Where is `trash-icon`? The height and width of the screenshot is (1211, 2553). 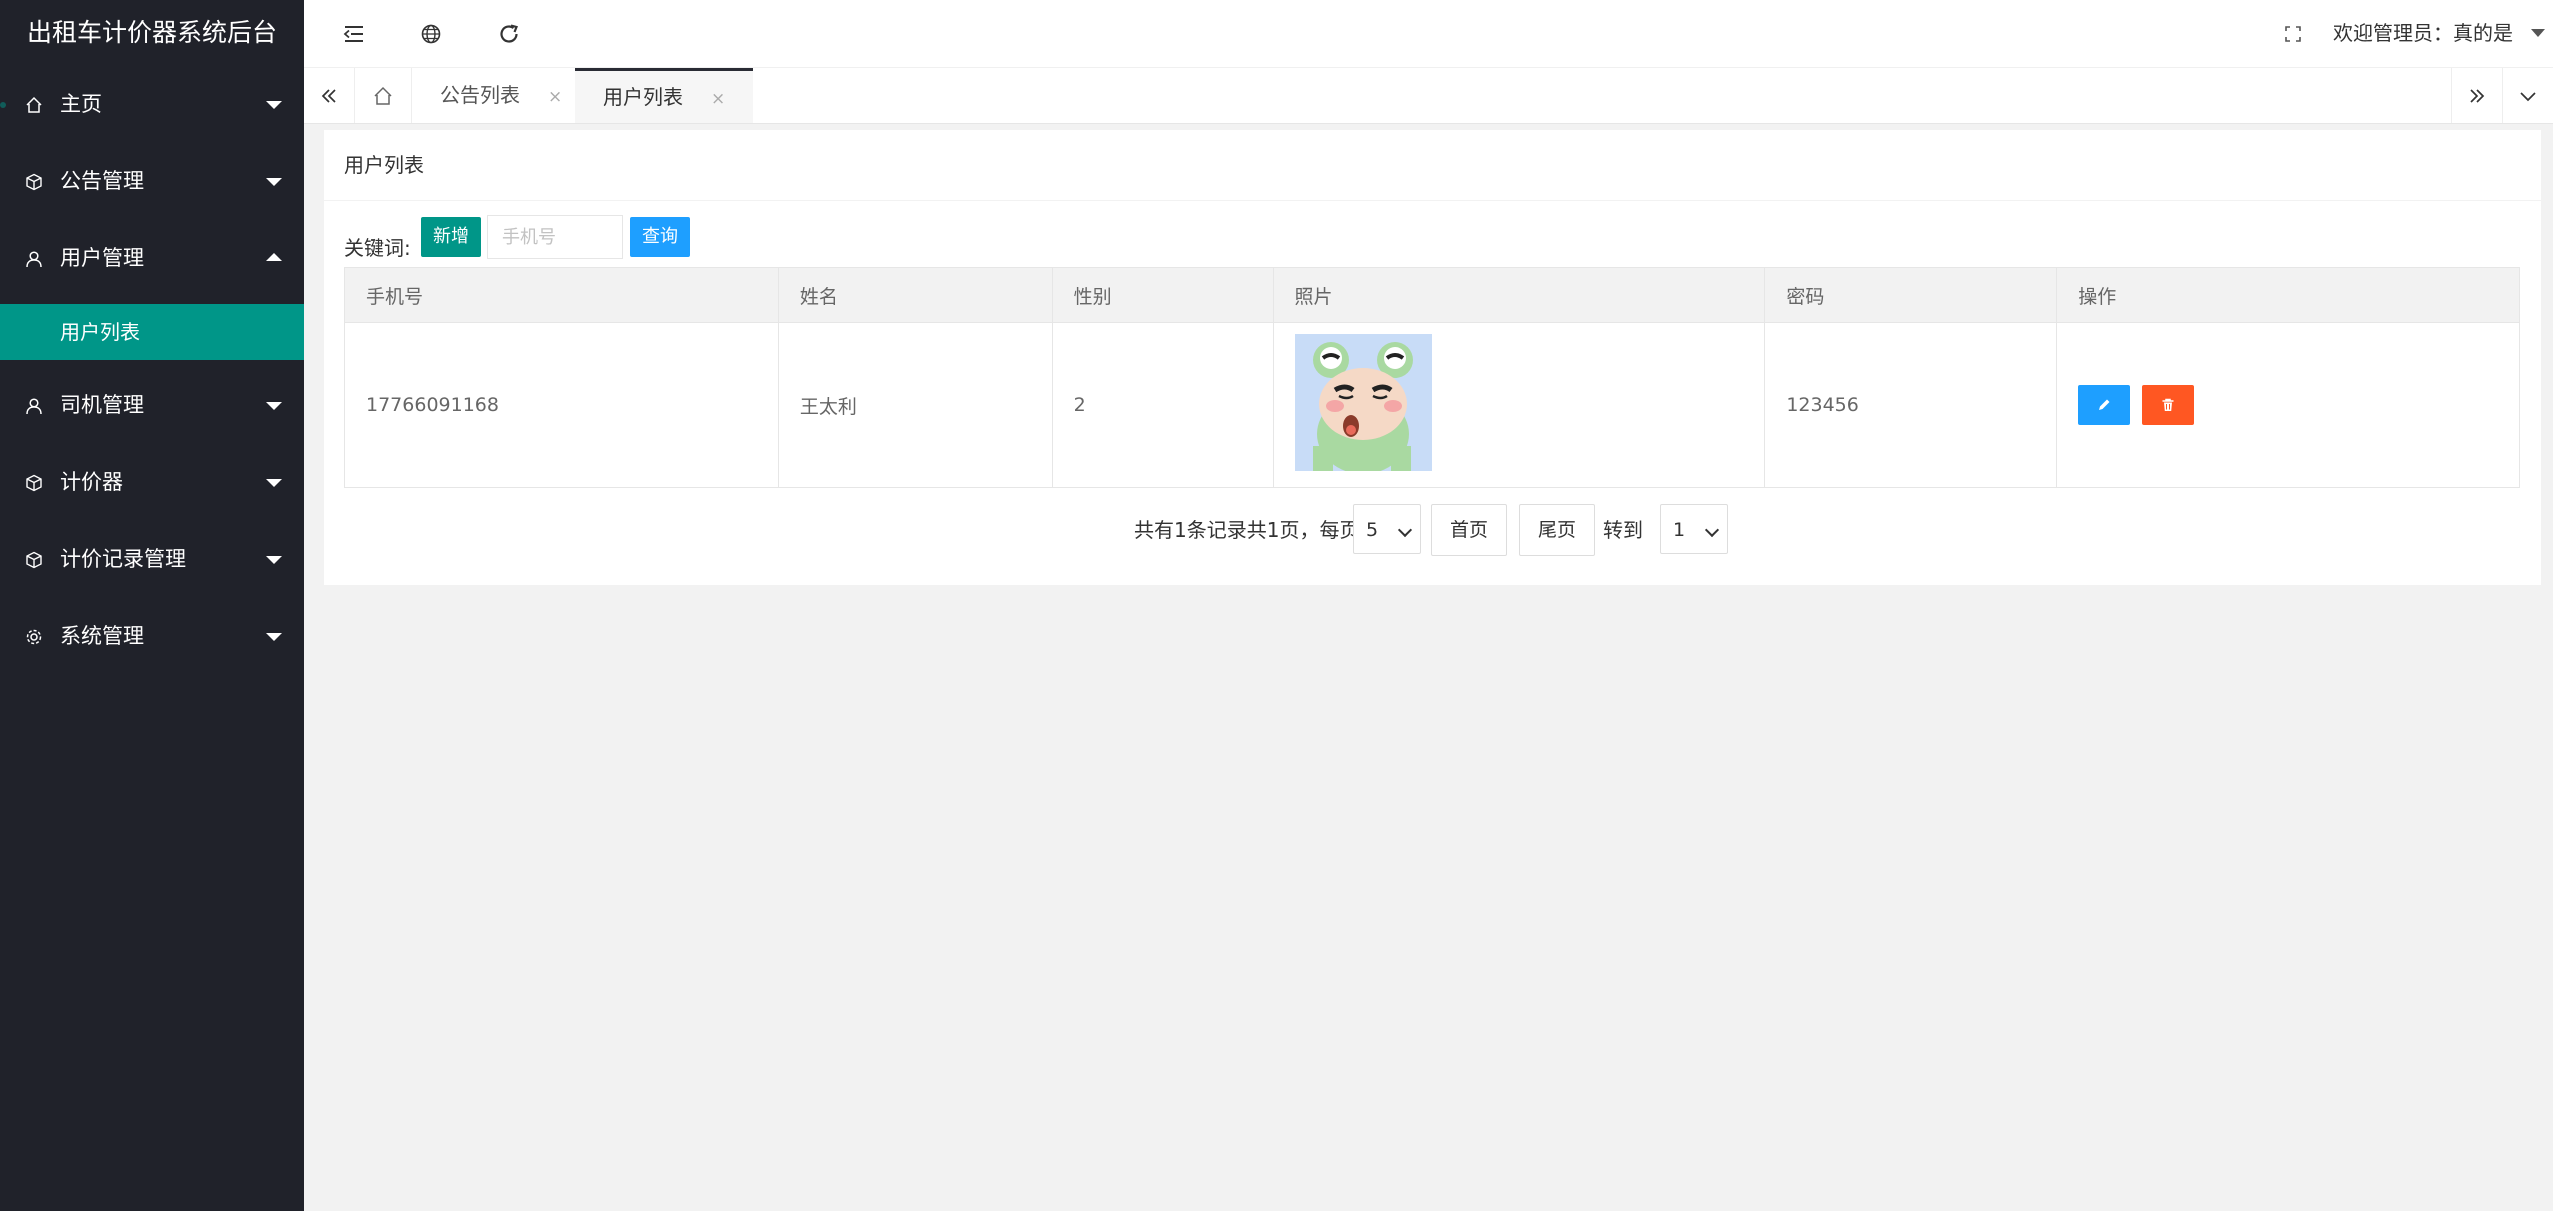 trash-icon is located at coordinates (2168, 404).